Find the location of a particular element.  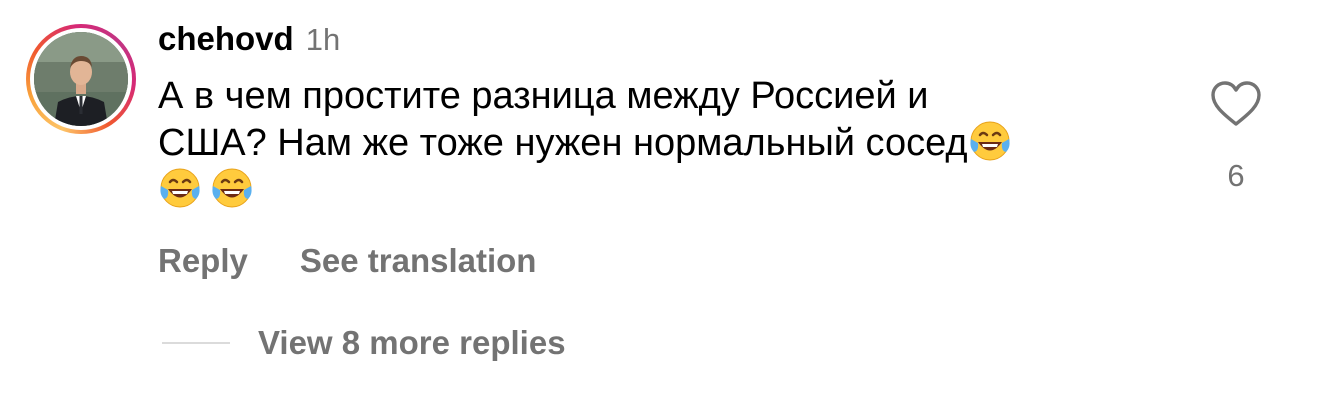

like-count: 6 is located at coordinates (1236, 175).